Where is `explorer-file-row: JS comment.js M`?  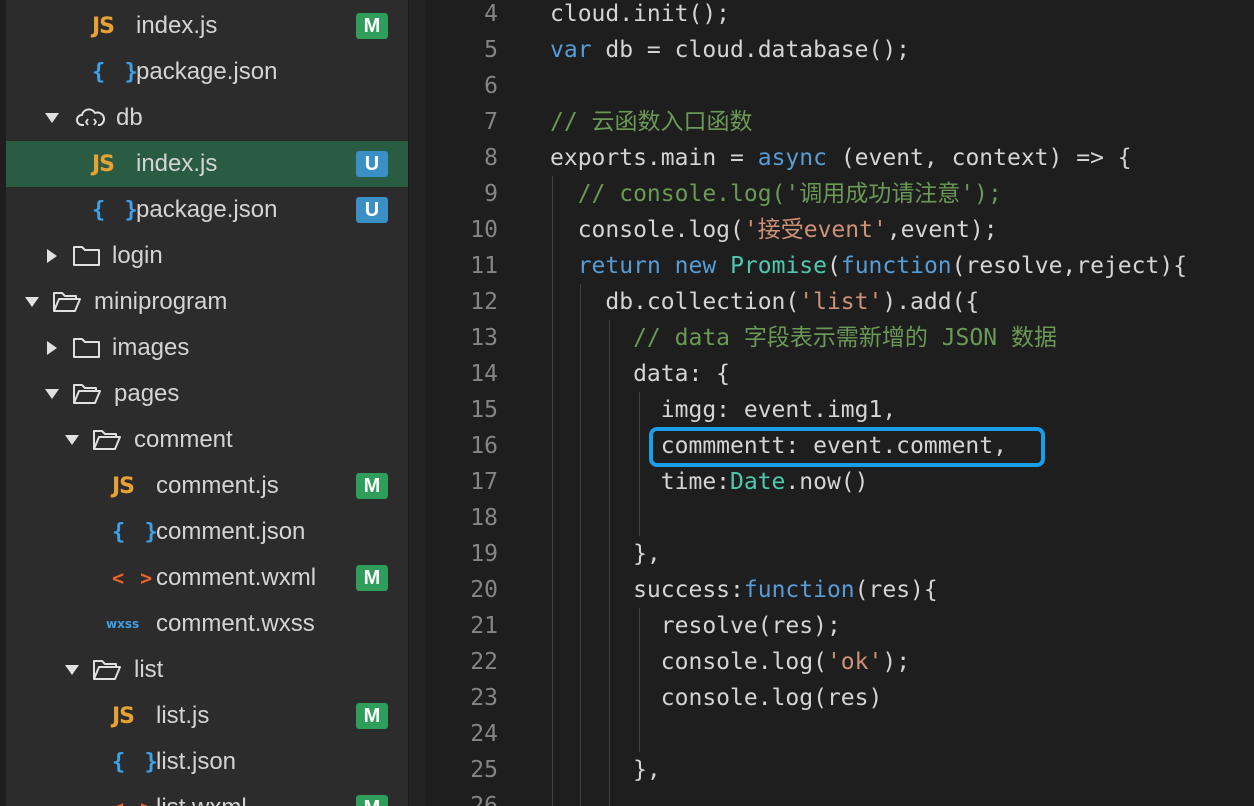
explorer-file-row: JS comment.js M is located at coordinates (207, 486).